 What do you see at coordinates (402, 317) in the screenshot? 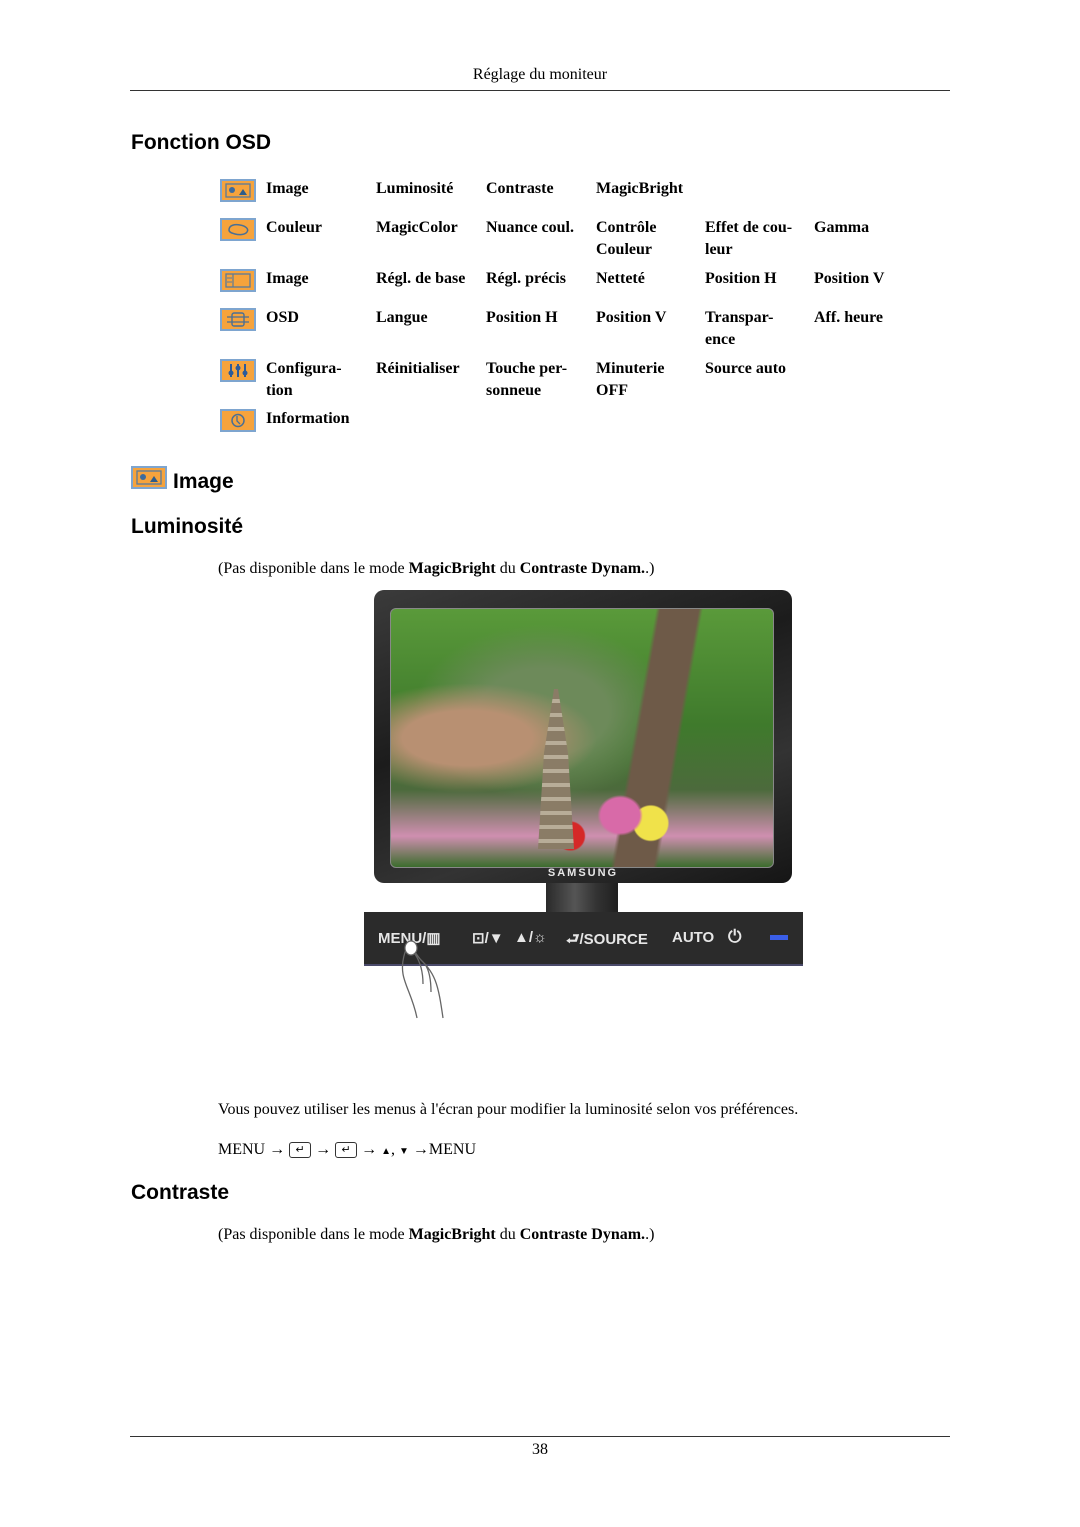
I see `osd-menu-item: Langue` at bounding box center [402, 317].